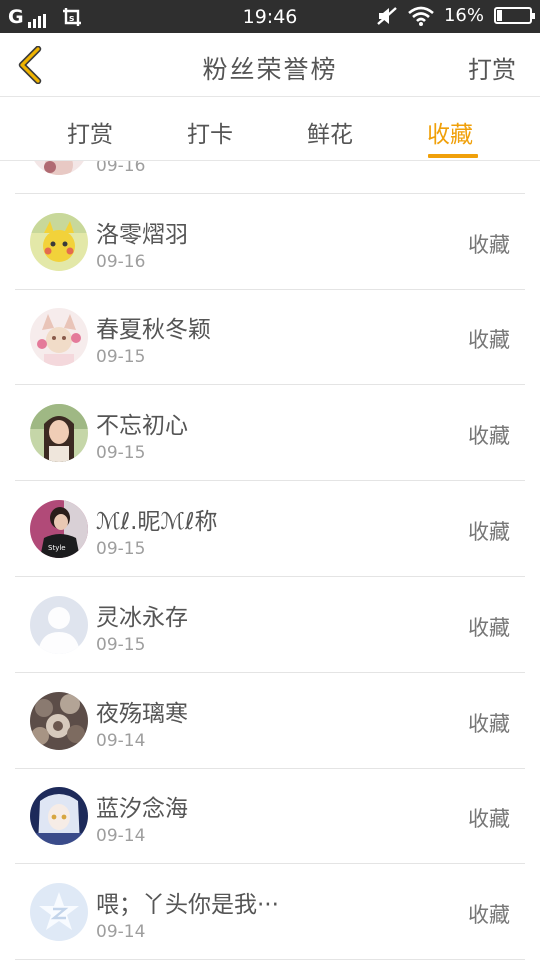 The image size is (540, 960). I want to click on qzone-star-icon, so click(59, 912).